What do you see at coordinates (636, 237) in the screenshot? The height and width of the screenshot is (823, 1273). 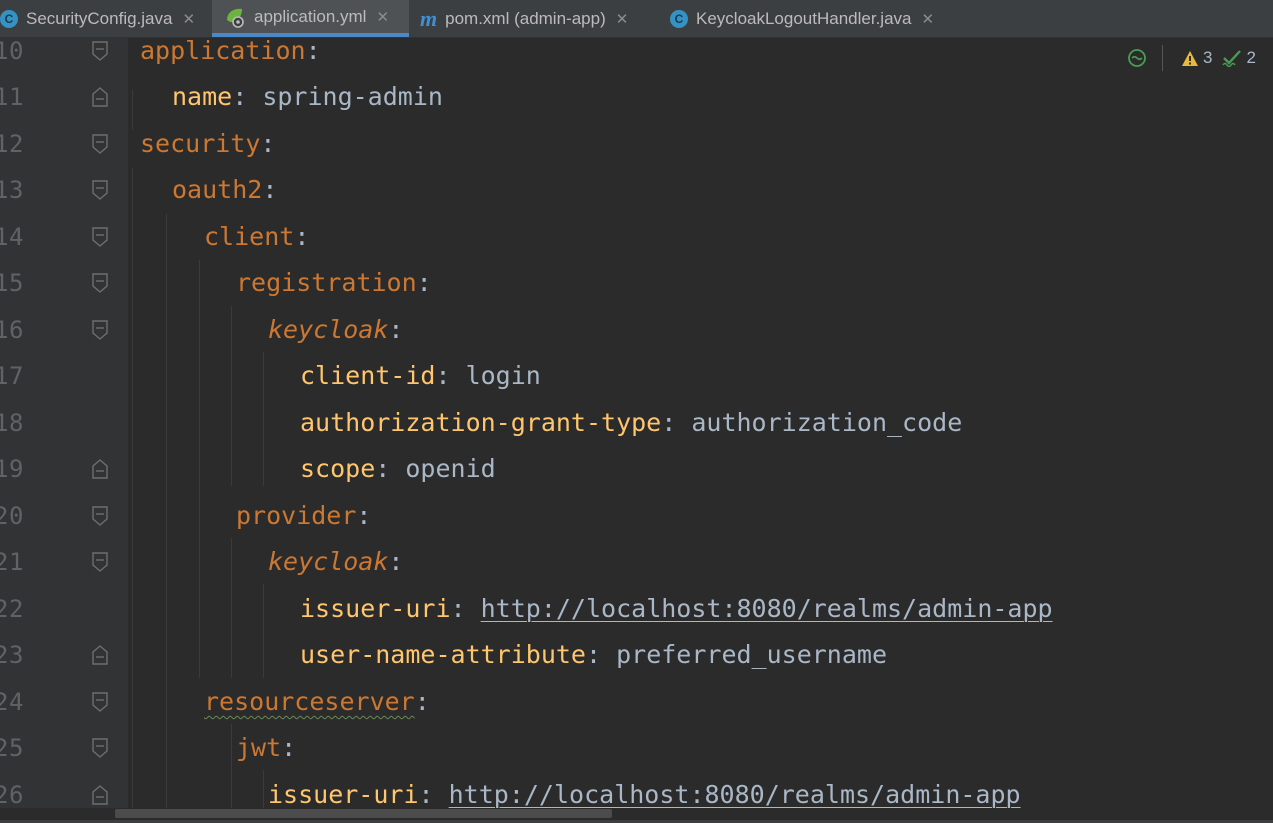 I see `code-line: 14 client:` at bounding box center [636, 237].